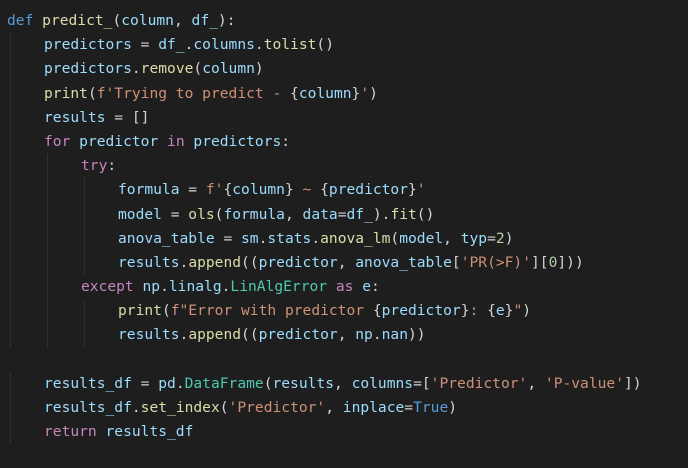 The height and width of the screenshot is (468, 688). What do you see at coordinates (344, 117) in the screenshot?
I see `code-line: results = []` at bounding box center [344, 117].